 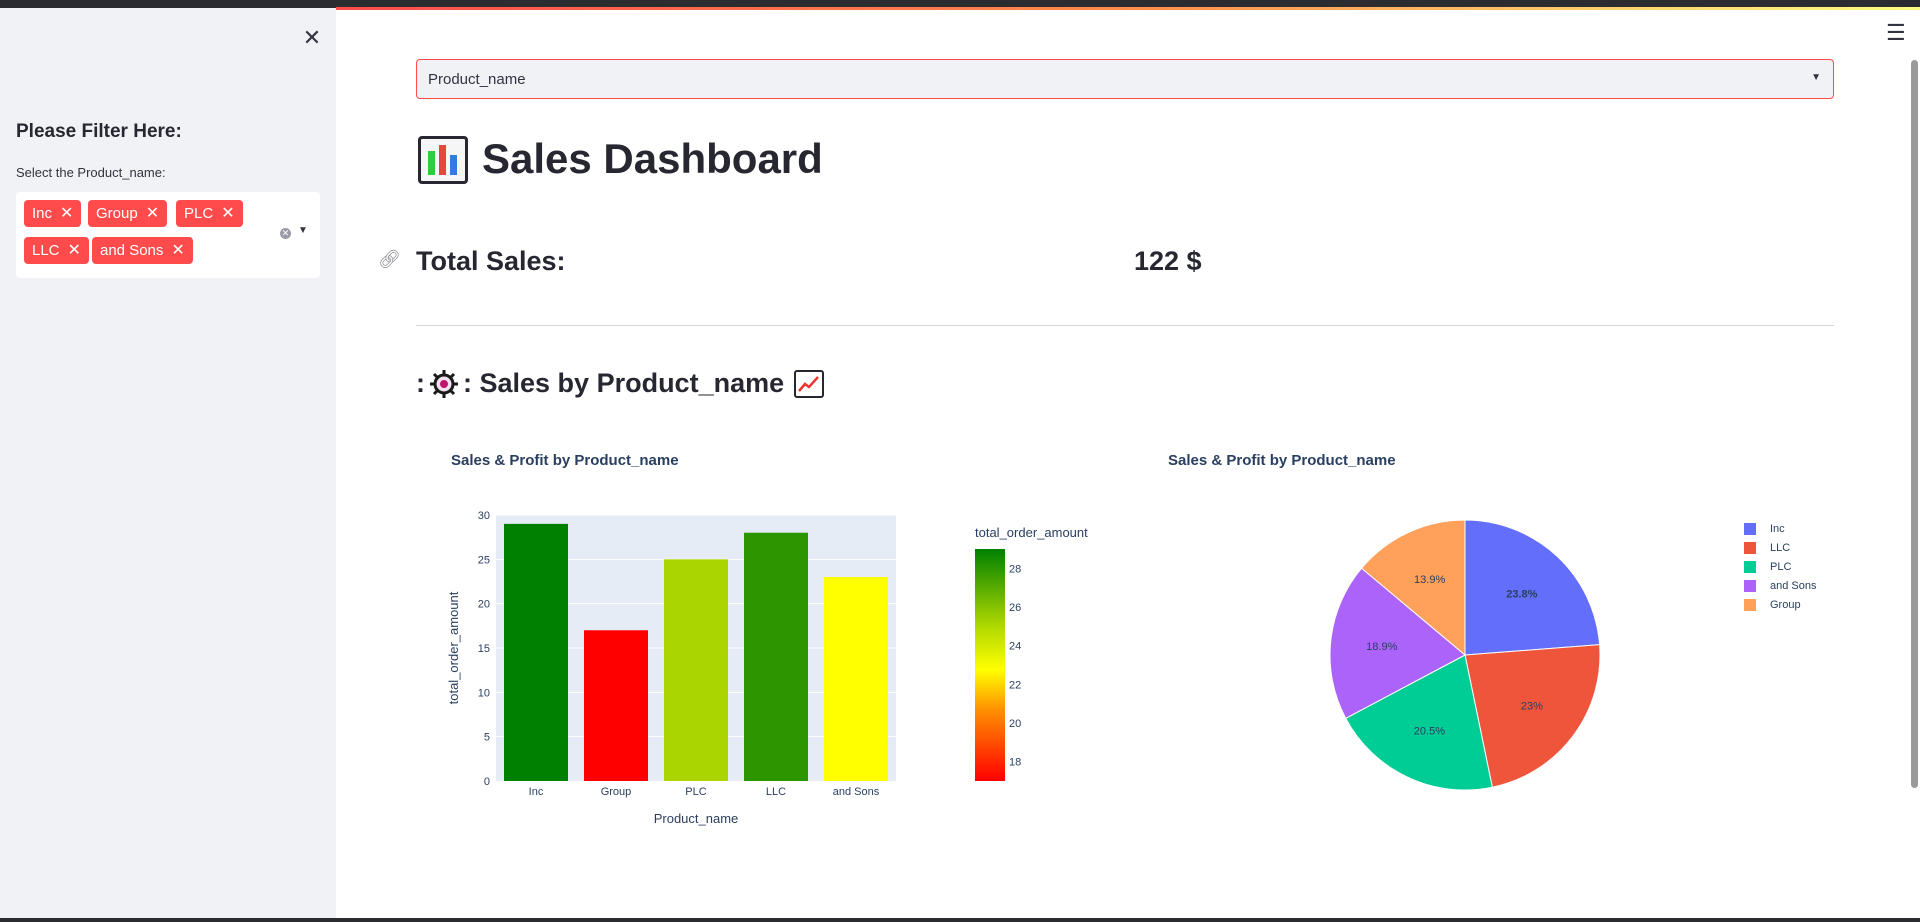 I want to click on gear-icon, so click(x=444, y=384).